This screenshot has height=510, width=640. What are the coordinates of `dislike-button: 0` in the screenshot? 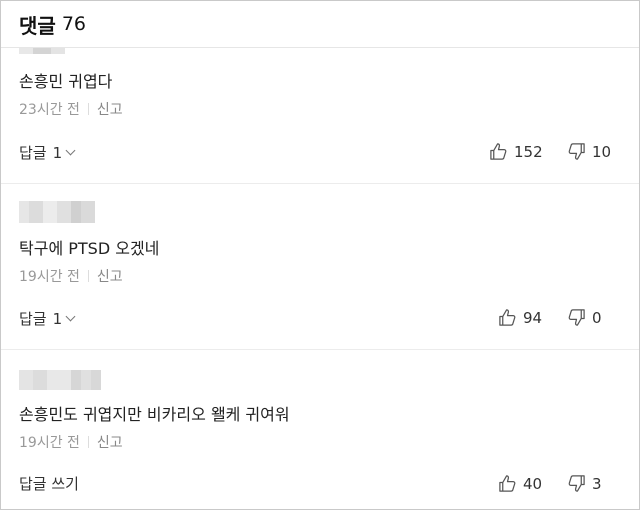 It's located at (584, 317).